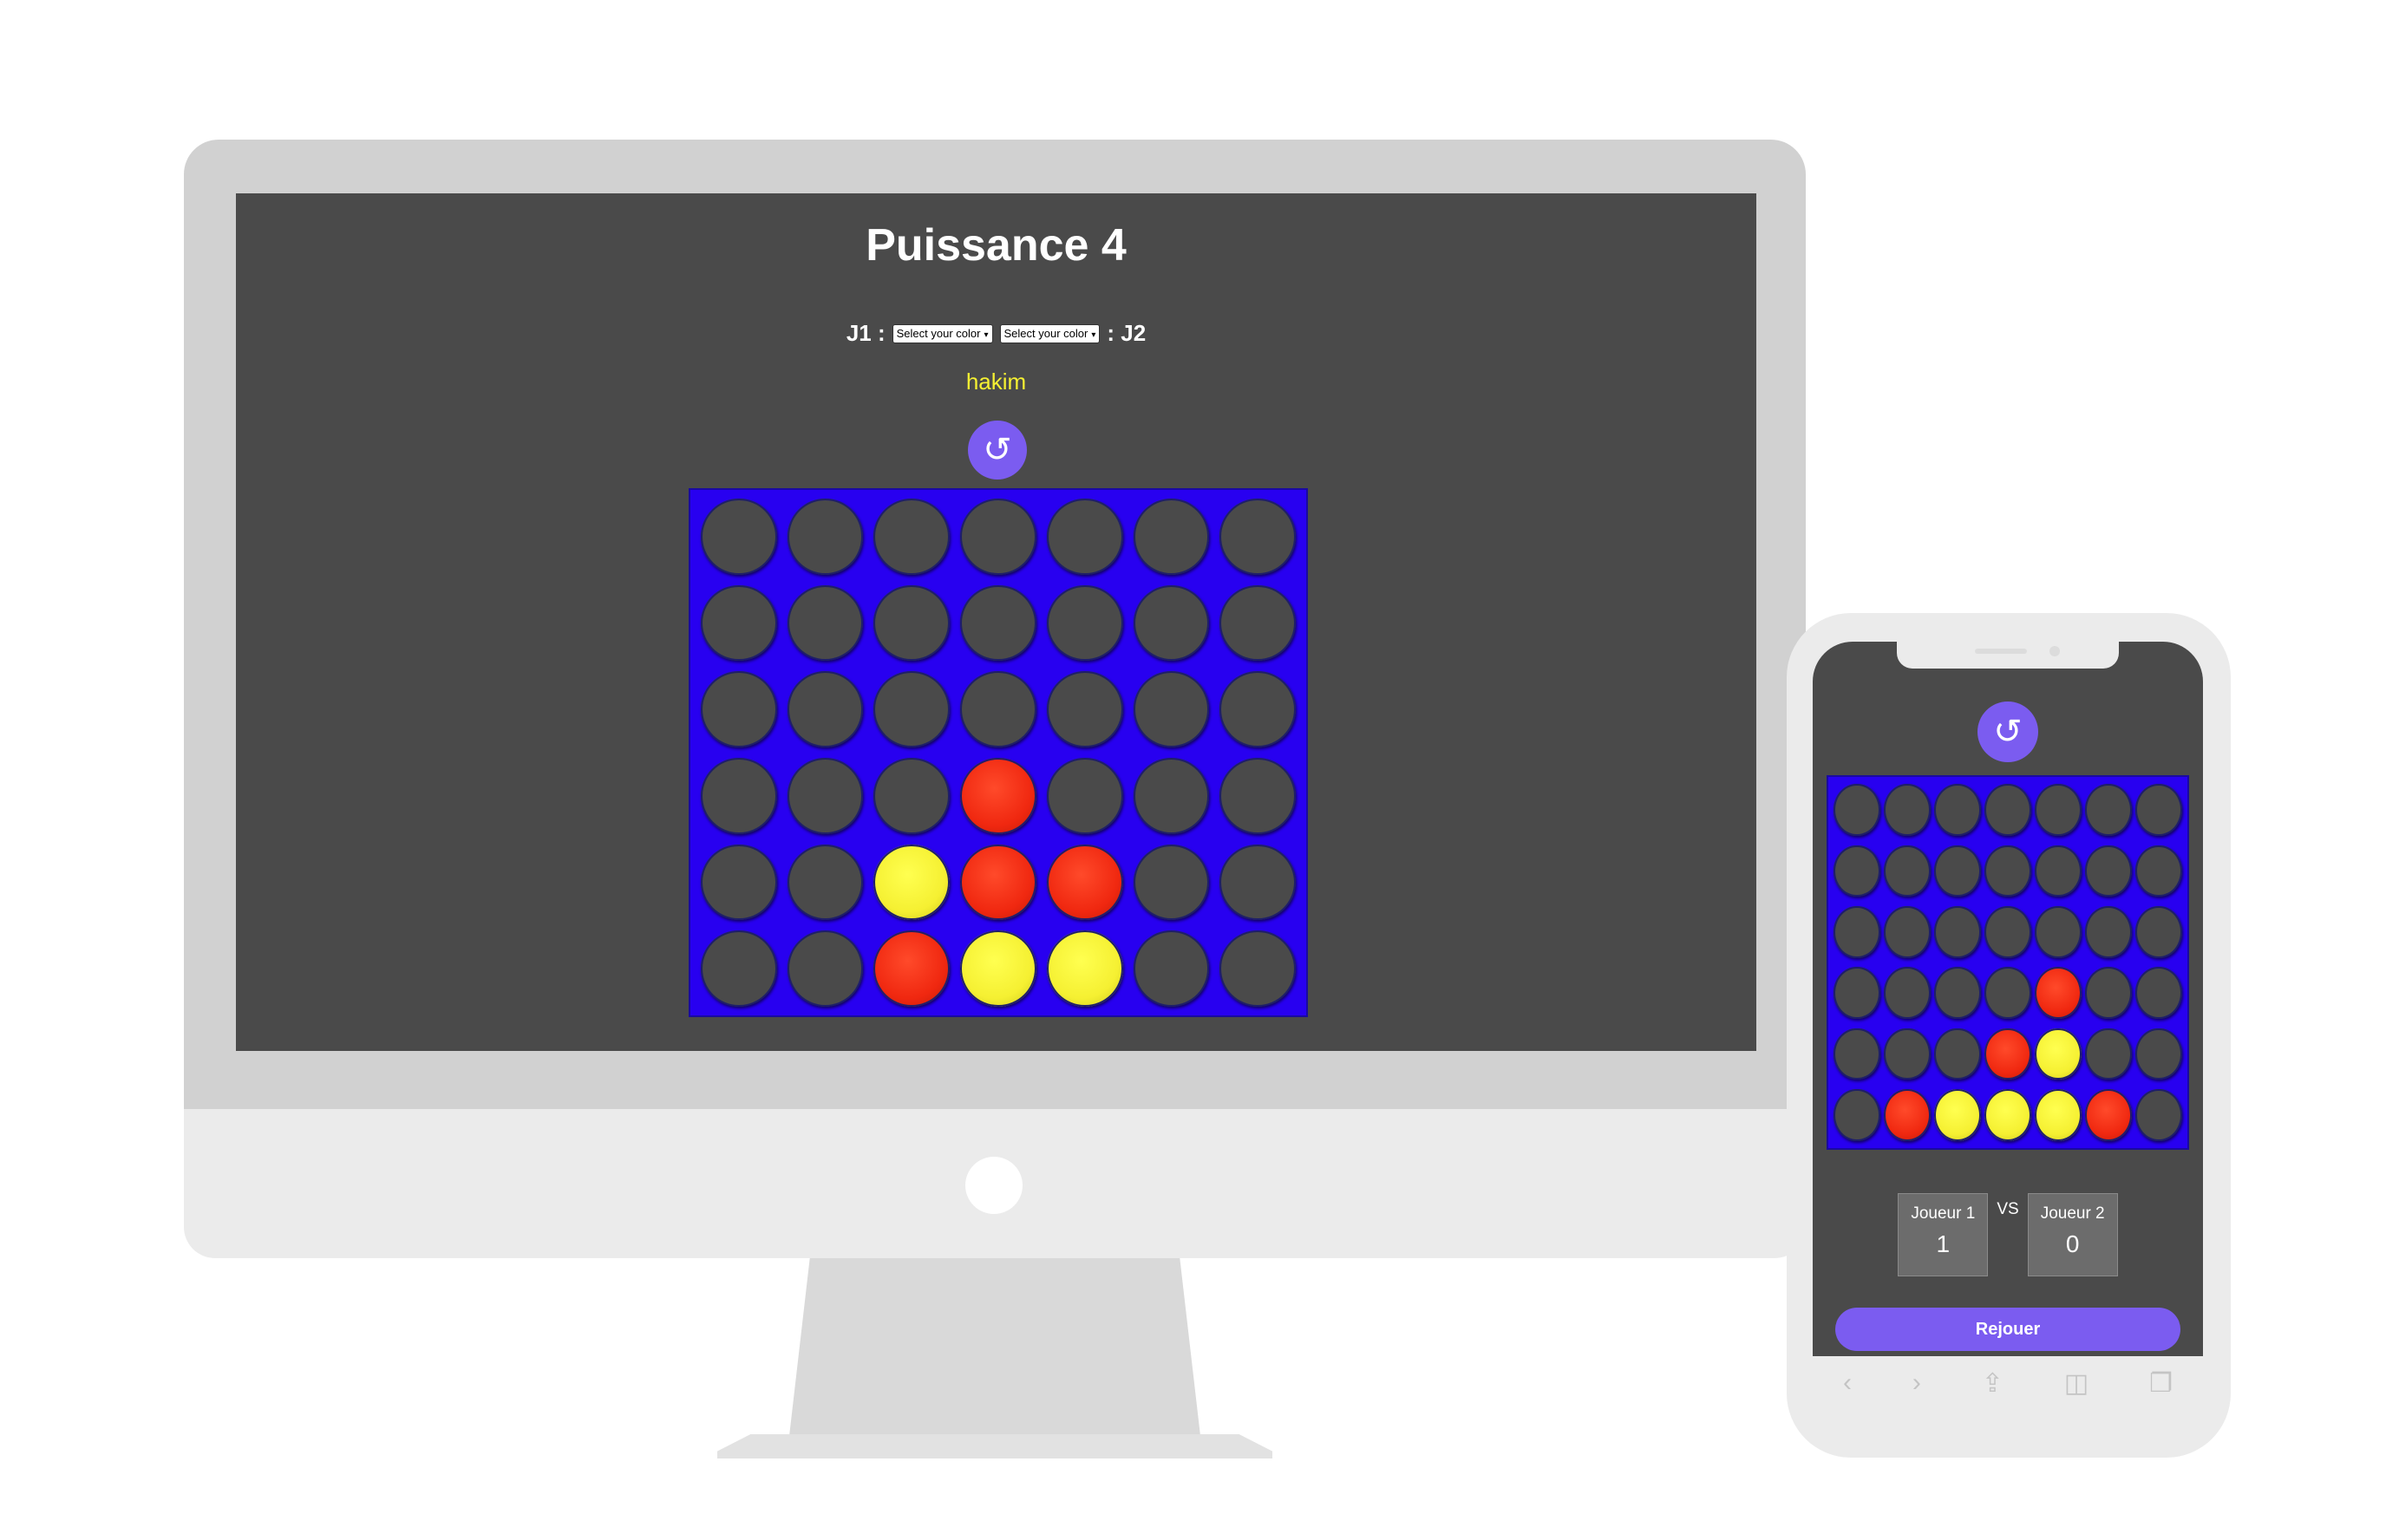 The height and width of the screenshot is (1540, 2399). I want to click on tabs-icon: ❐, so click(2161, 1383).